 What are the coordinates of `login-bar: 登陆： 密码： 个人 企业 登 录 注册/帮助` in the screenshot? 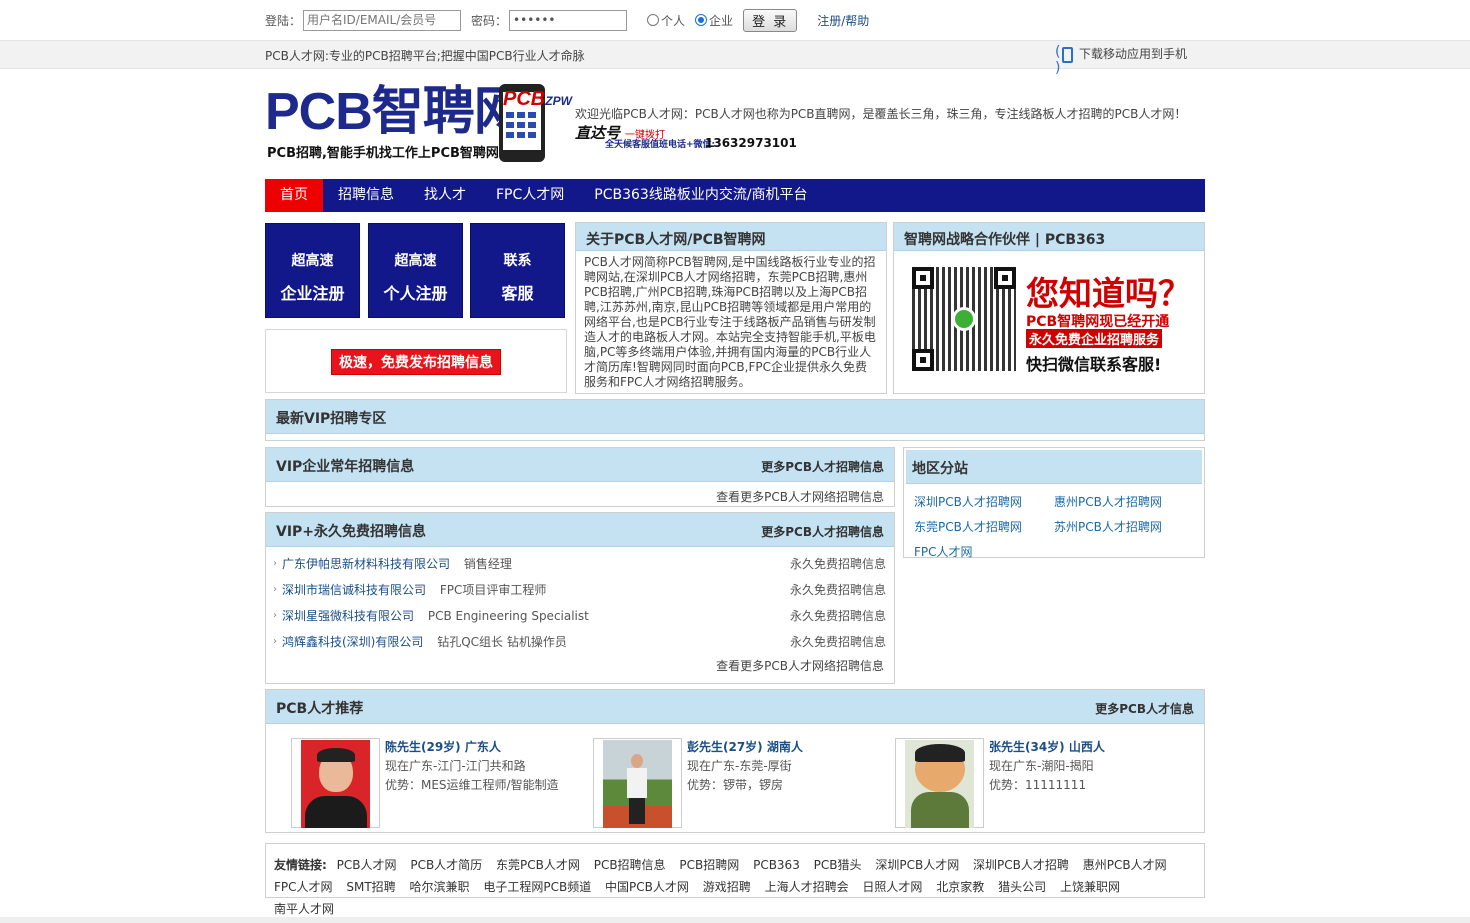 It's located at (567, 20).